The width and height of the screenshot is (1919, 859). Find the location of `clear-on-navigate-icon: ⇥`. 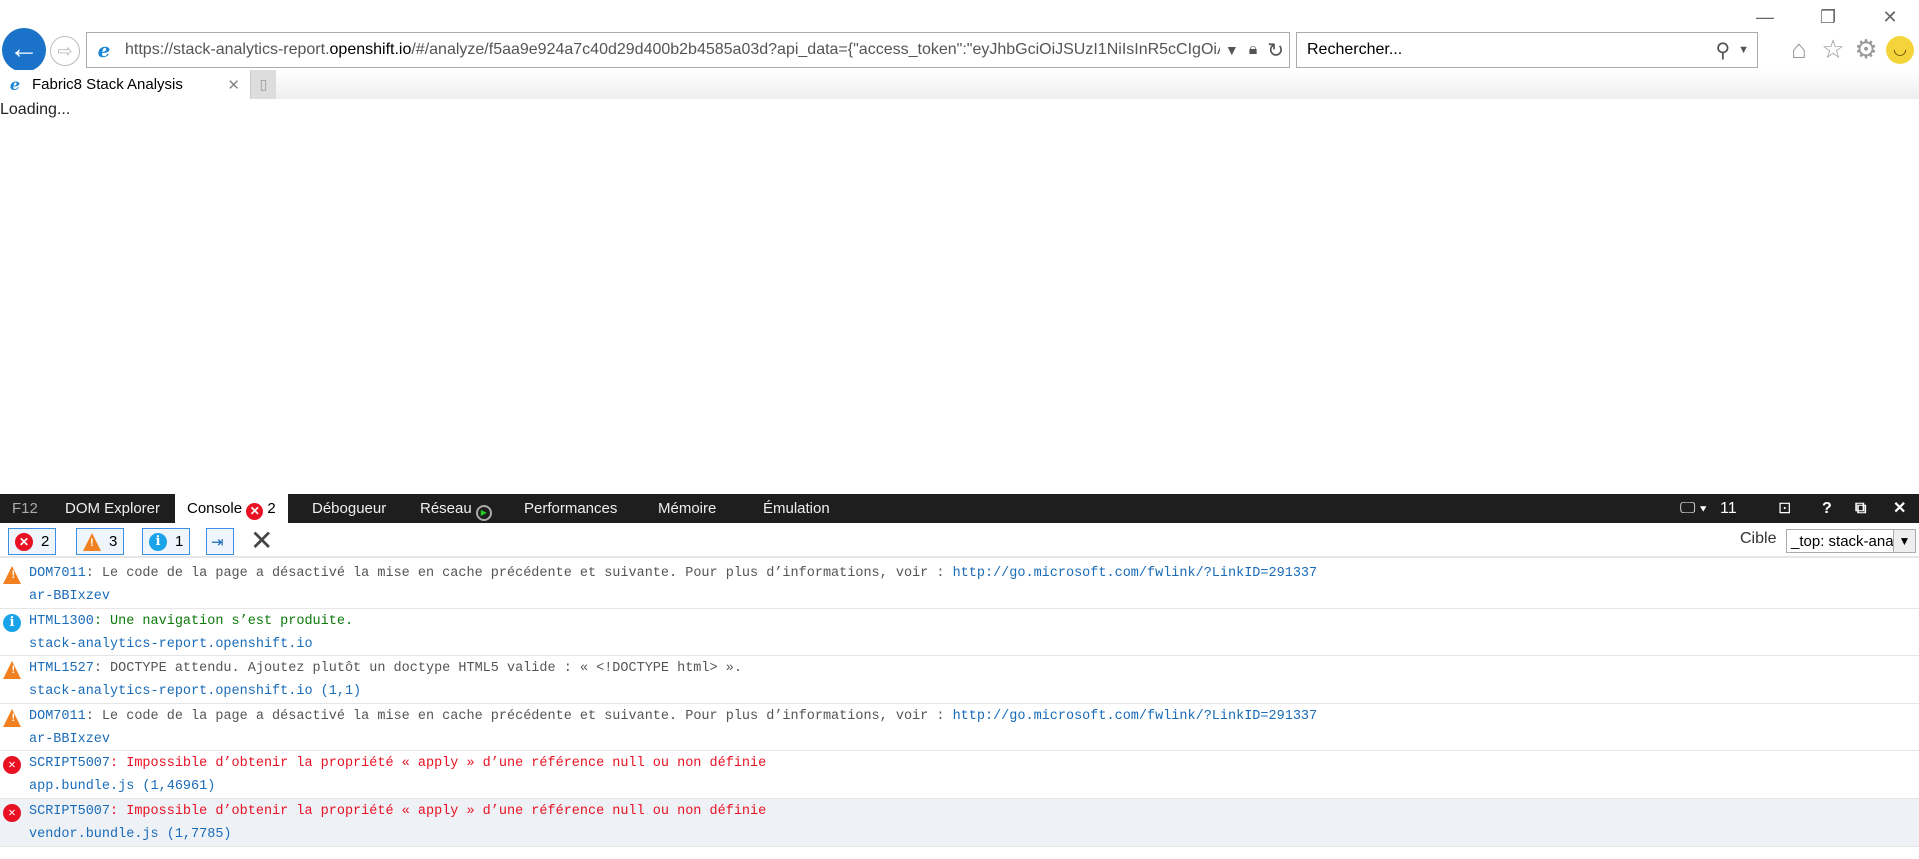

clear-on-navigate-icon: ⇥ is located at coordinates (217, 542).